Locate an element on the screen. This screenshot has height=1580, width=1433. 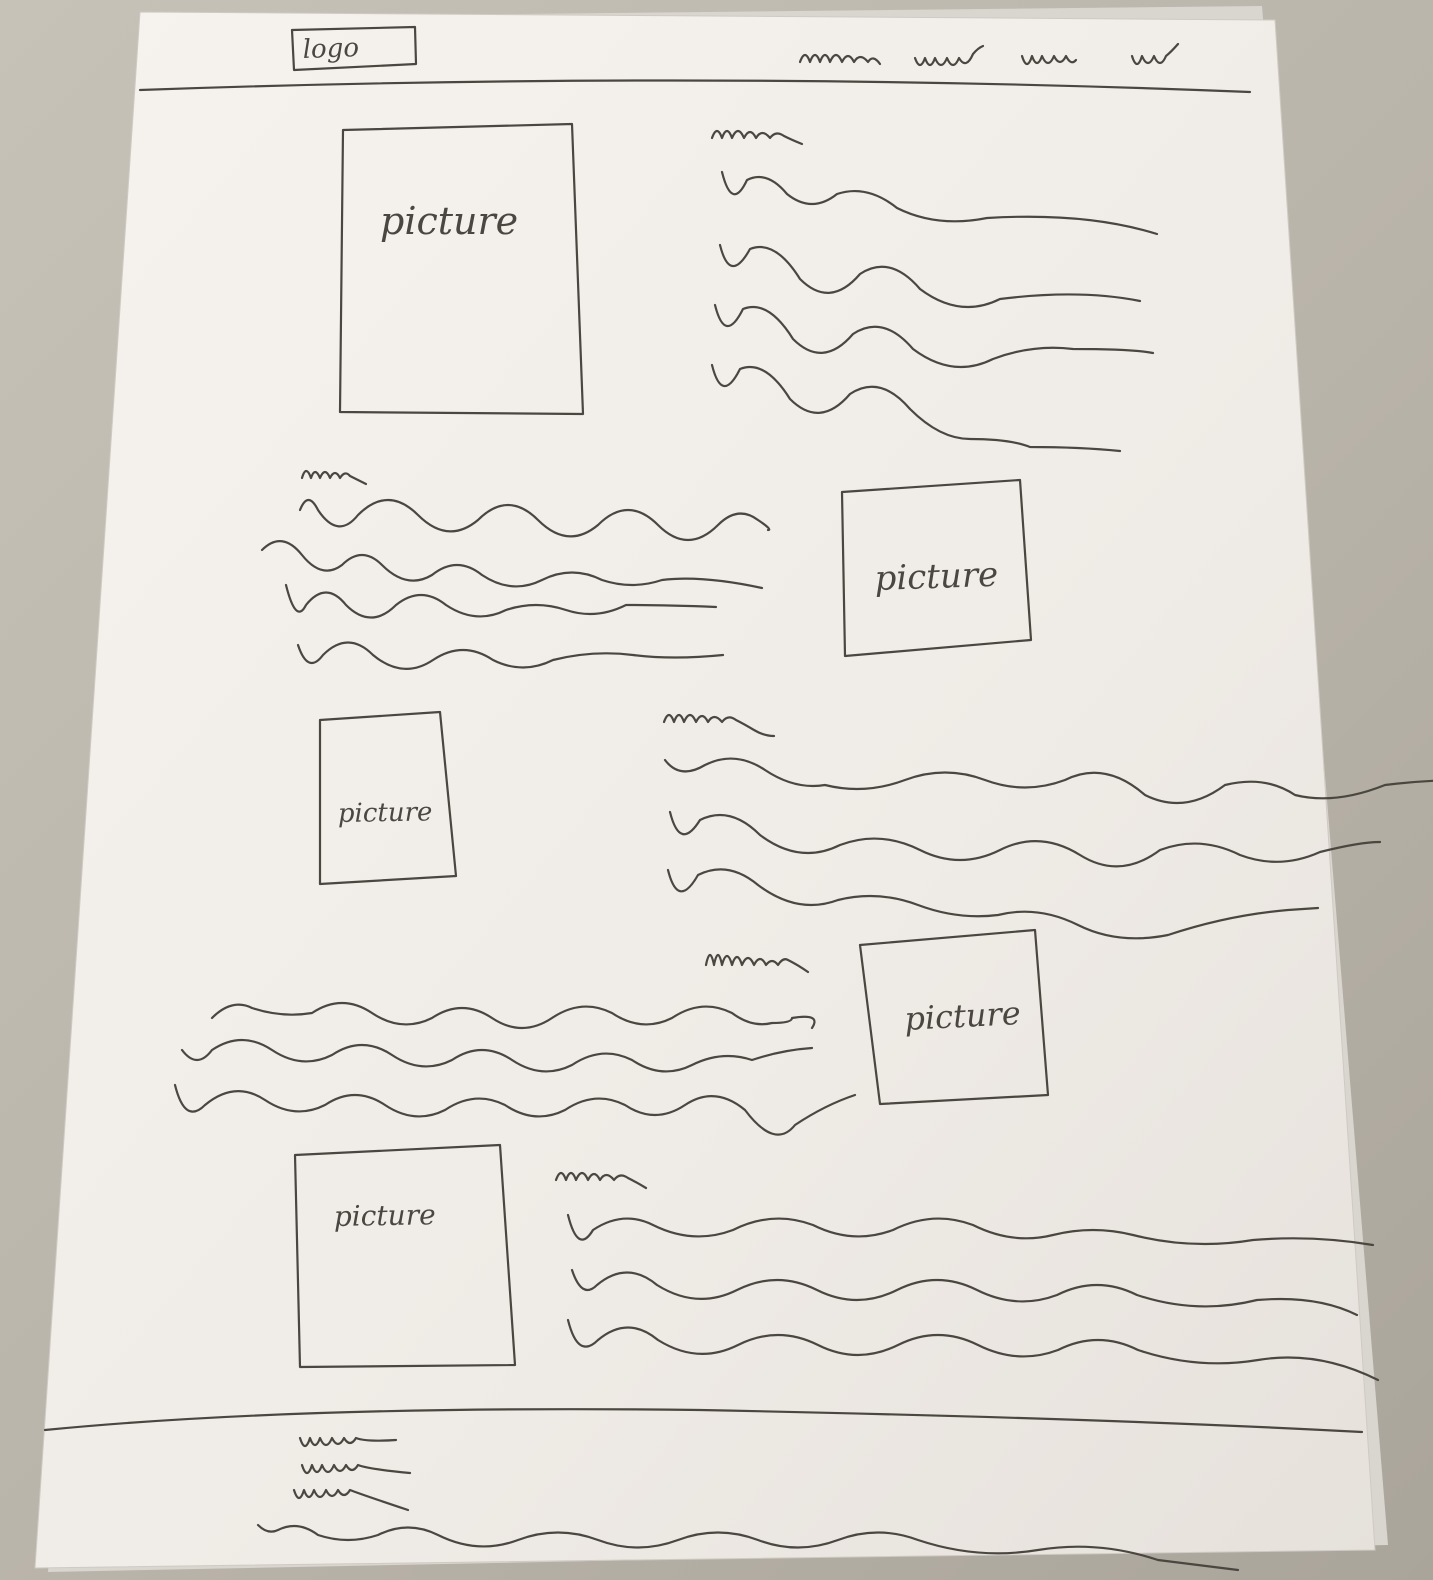
picture-label-5: picture is located at coordinates (385, 1215).